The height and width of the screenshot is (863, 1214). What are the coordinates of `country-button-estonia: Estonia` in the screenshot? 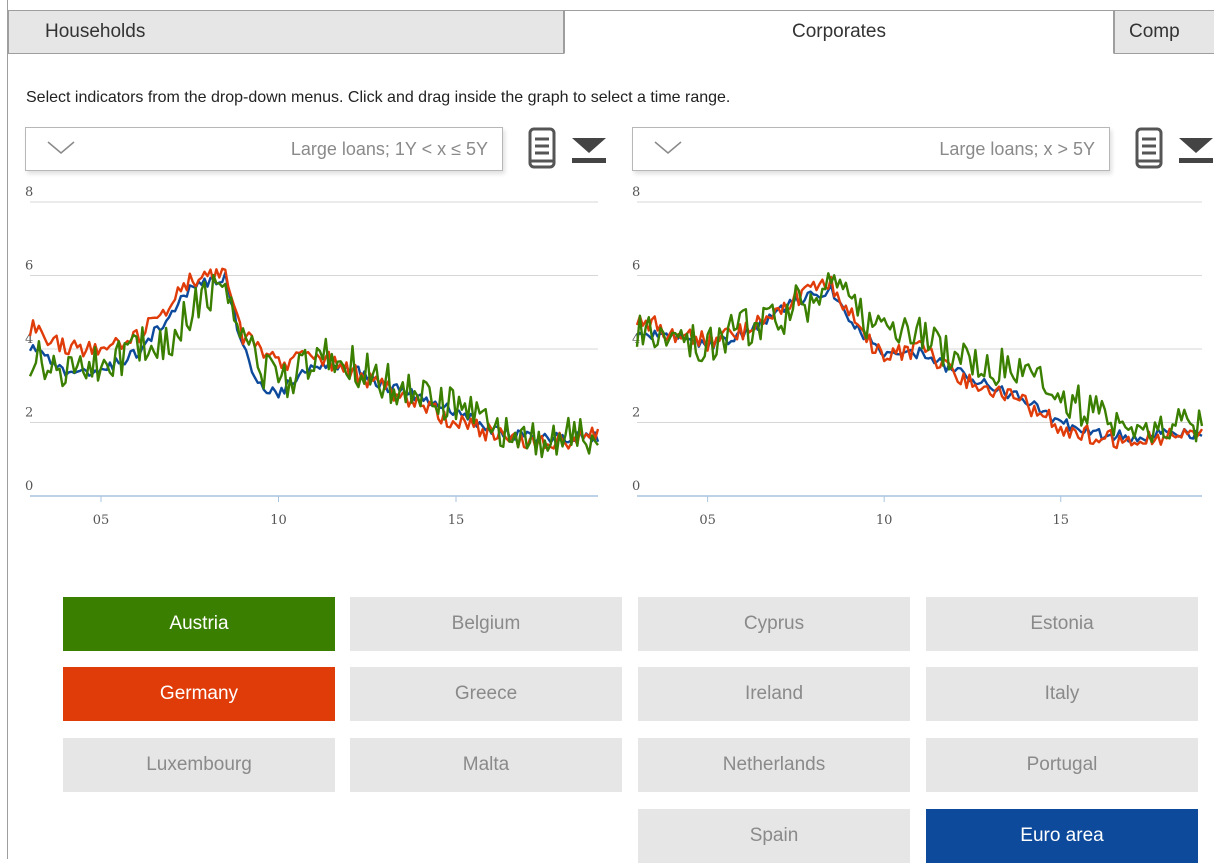 It's located at (1062, 624).